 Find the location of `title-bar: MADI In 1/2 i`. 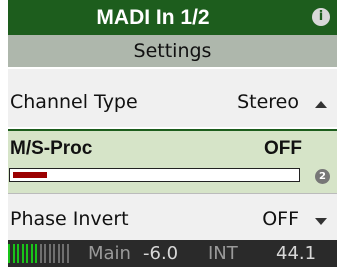

title-bar: MADI In 1/2 i is located at coordinates (172, 17).